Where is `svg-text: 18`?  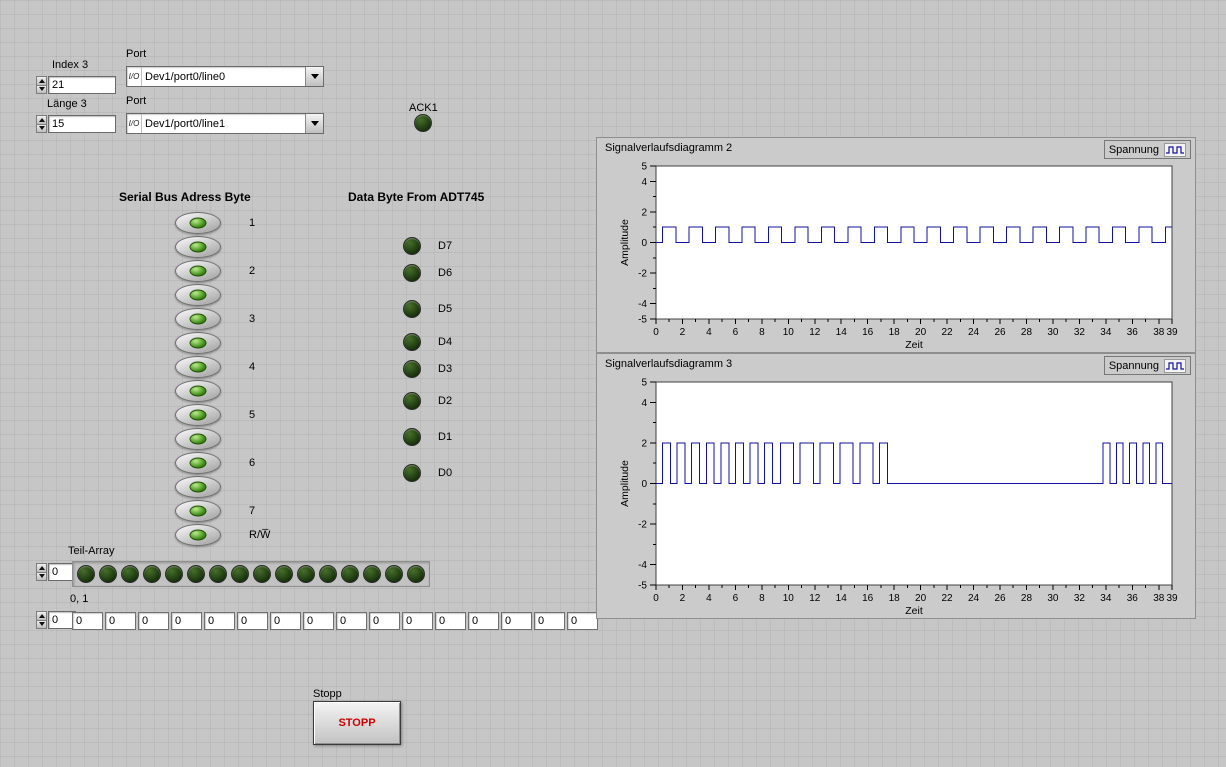
svg-text: 18 is located at coordinates (895, 332).